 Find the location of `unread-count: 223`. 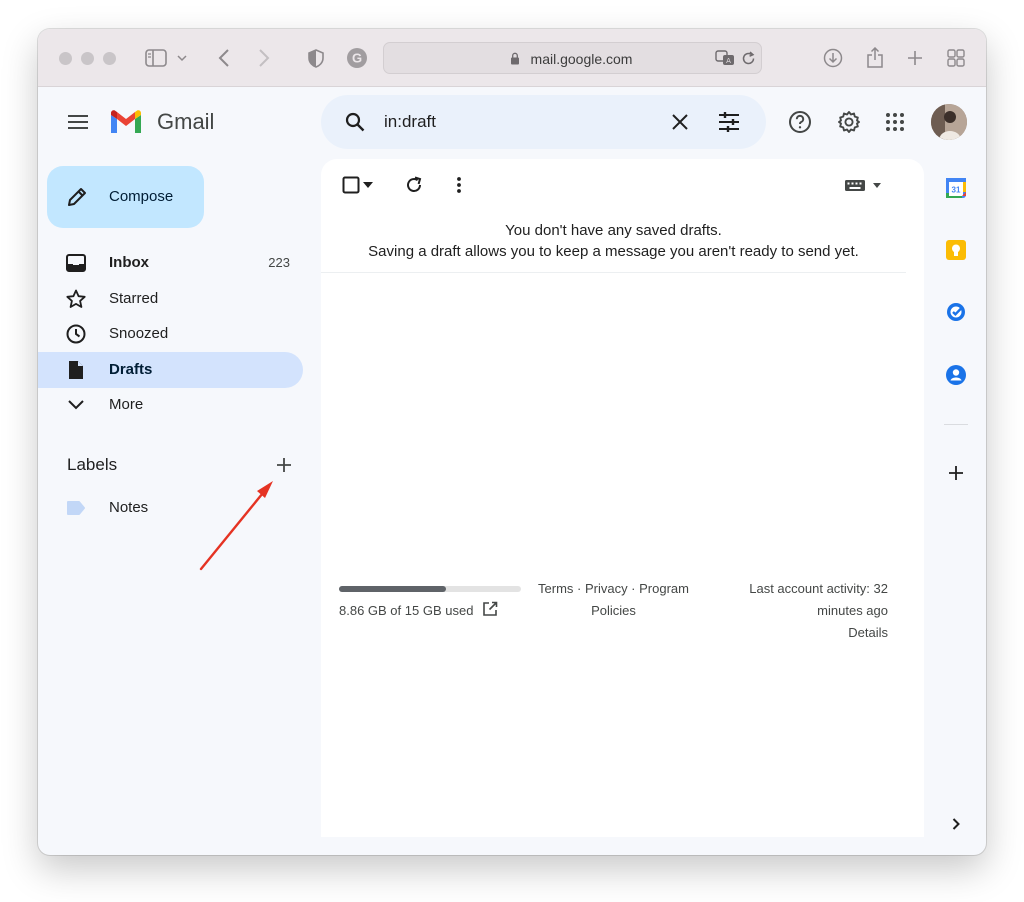

unread-count: 223 is located at coordinates (279, 262).